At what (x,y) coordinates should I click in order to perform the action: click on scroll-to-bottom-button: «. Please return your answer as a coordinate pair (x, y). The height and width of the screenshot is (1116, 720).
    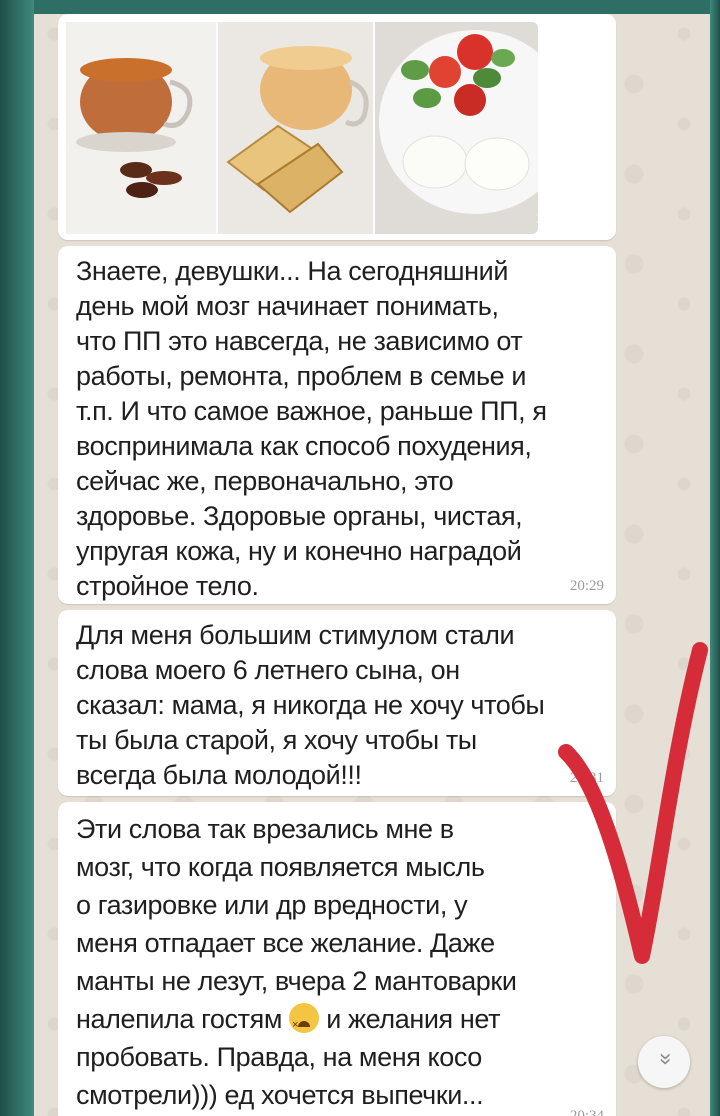
    Looking at the image, I should click on (664, 1062).